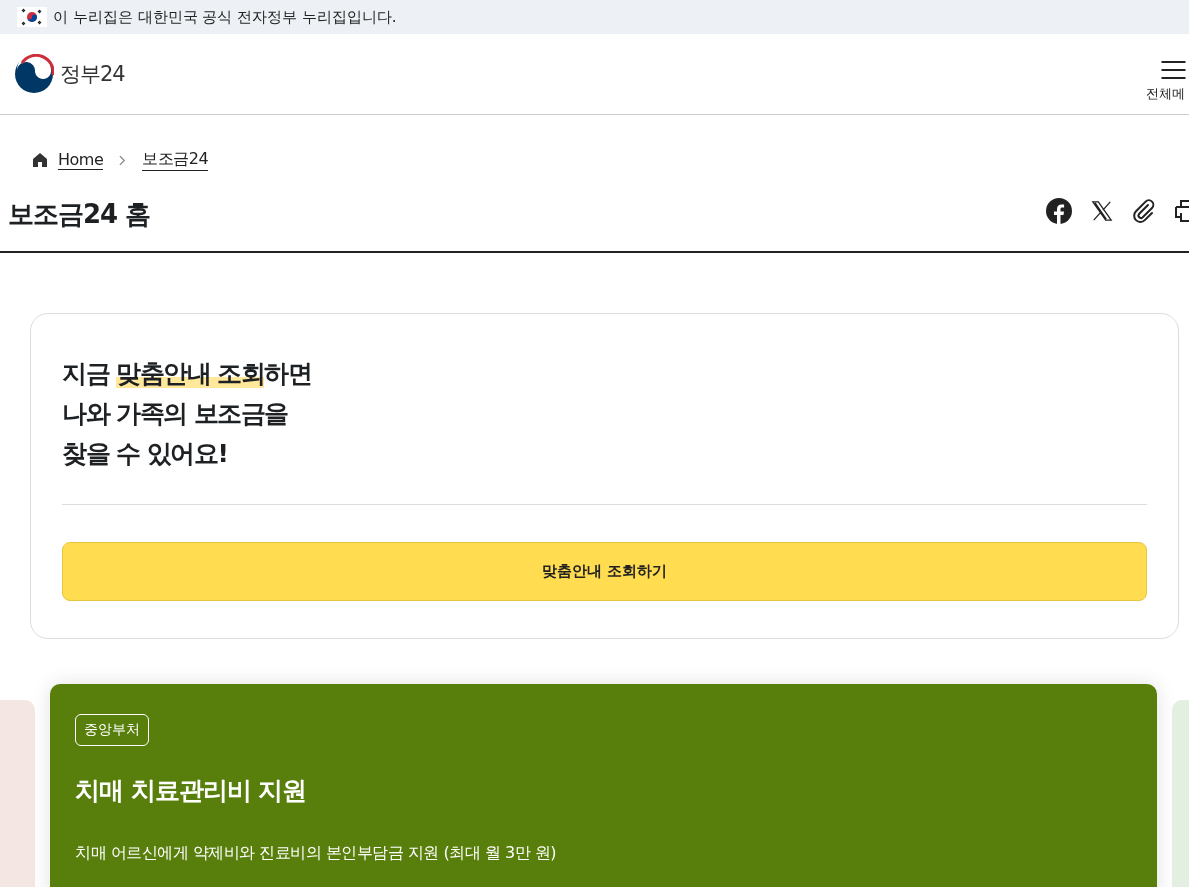 The height and width of the screenshot is (887, 1189). I want to click on promo-headline: 지금 맞춤안내 조회하면 나와 가족의 보조금을 찾을 수 있어요!, so click(187, 414).